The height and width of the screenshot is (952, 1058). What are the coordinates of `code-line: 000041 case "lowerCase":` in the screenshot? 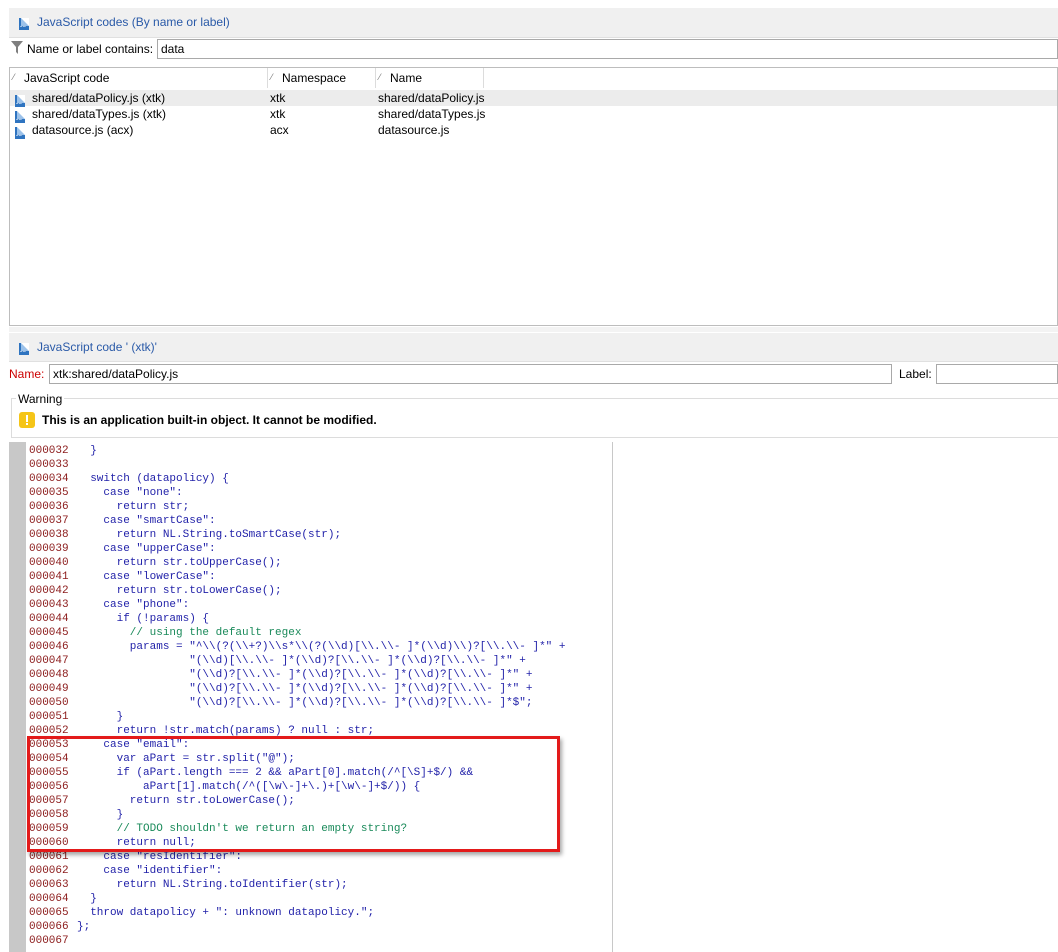 It's located at (122, 577).